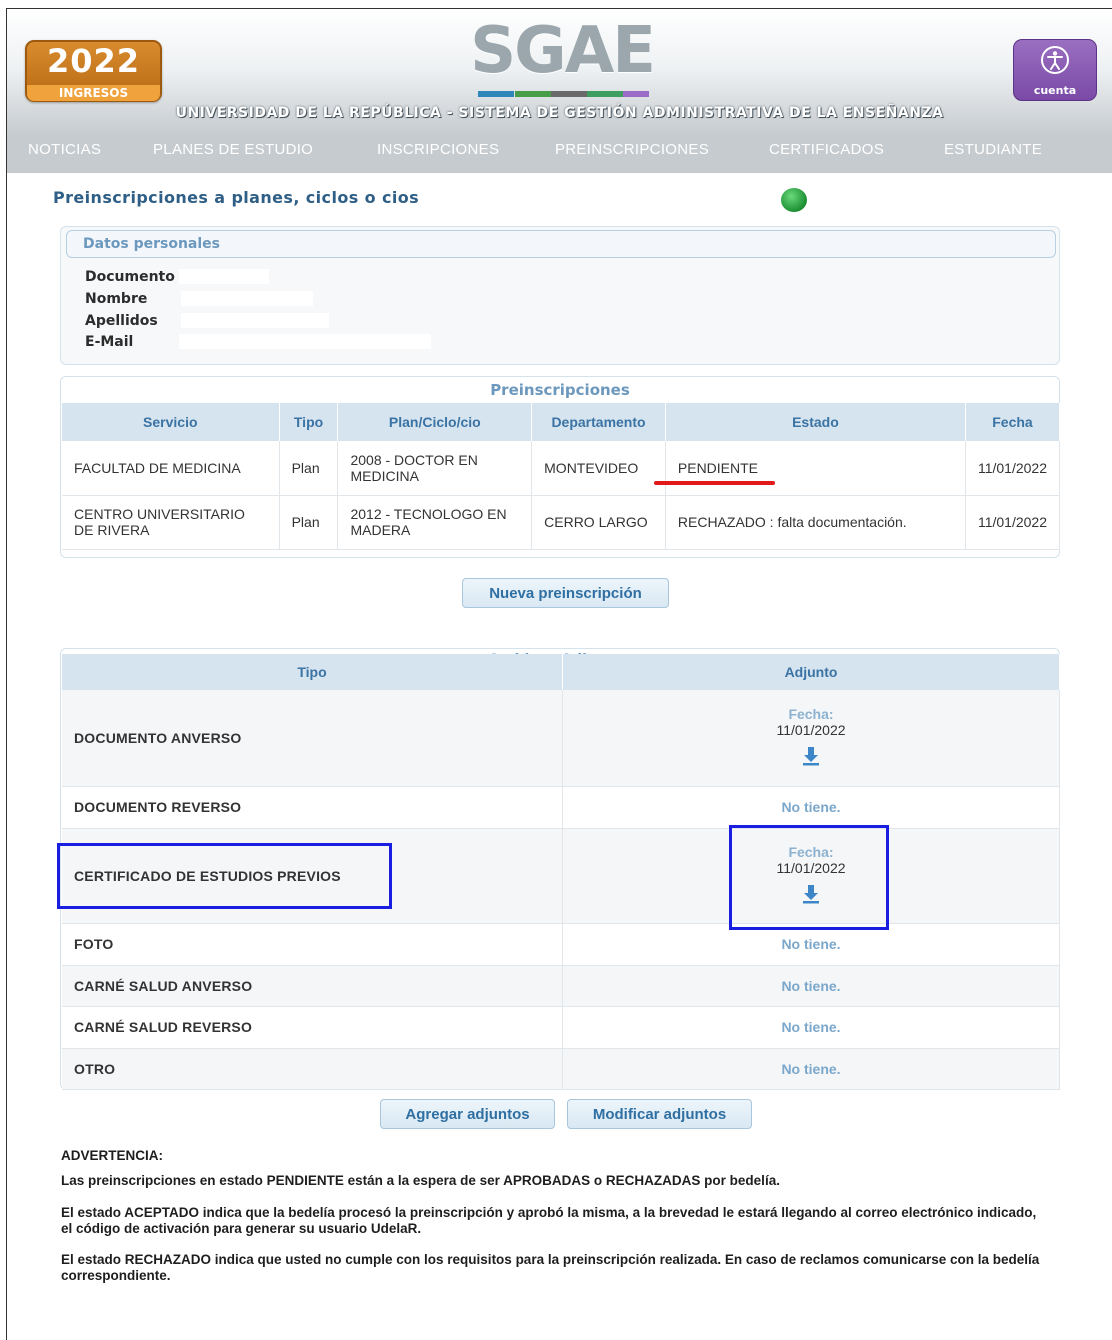 The image size is (1112, 1340). What do you see at coordinates (561, 244) in the screenshot?
I see `personal-data-header: Datos personales` at bounding box center [561, 244].